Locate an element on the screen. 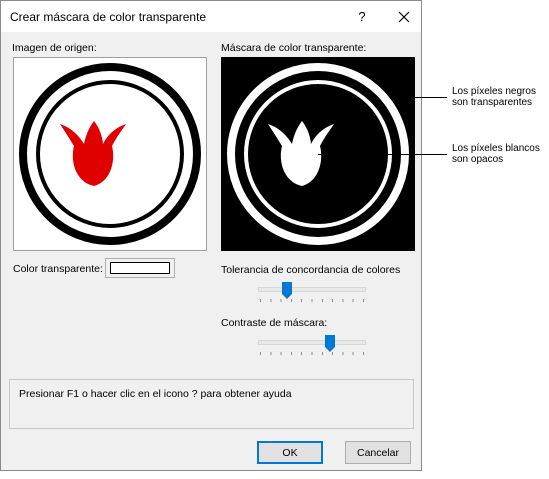  contrast-thumb is located at coordinates (330, 343).